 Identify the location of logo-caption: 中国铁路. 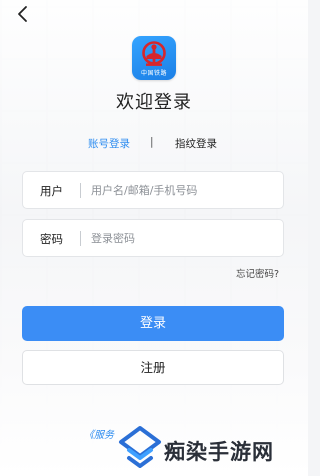
(153, 73).